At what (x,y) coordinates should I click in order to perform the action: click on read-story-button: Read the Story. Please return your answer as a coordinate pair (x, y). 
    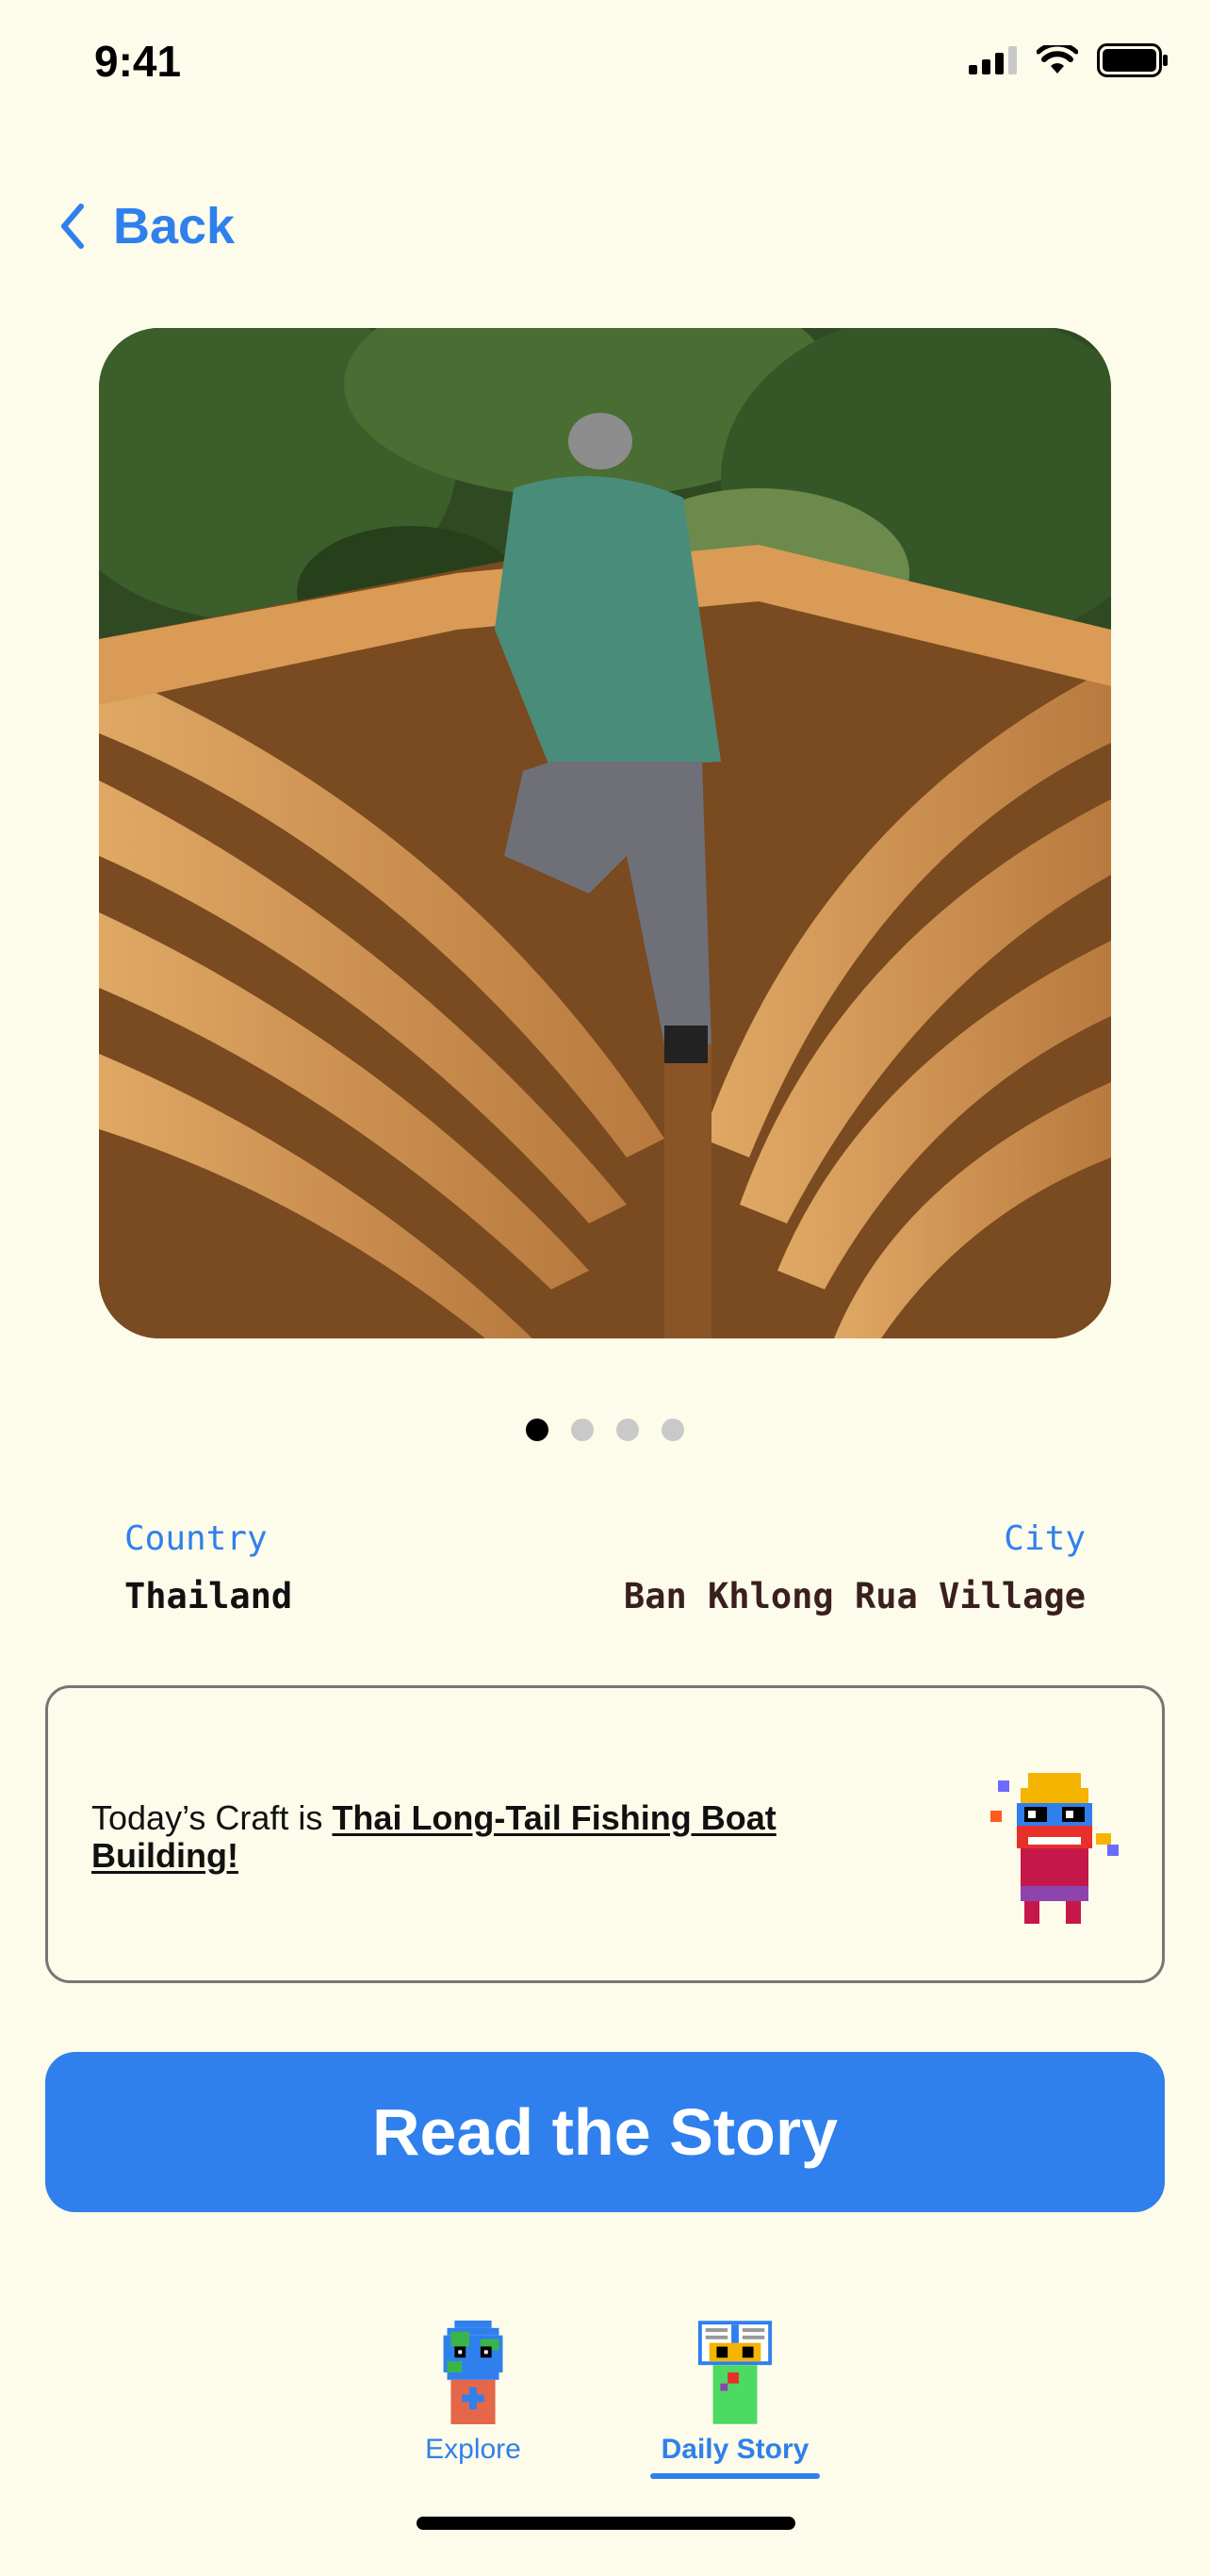
    Looking at the image, I should click on (605, 2132).